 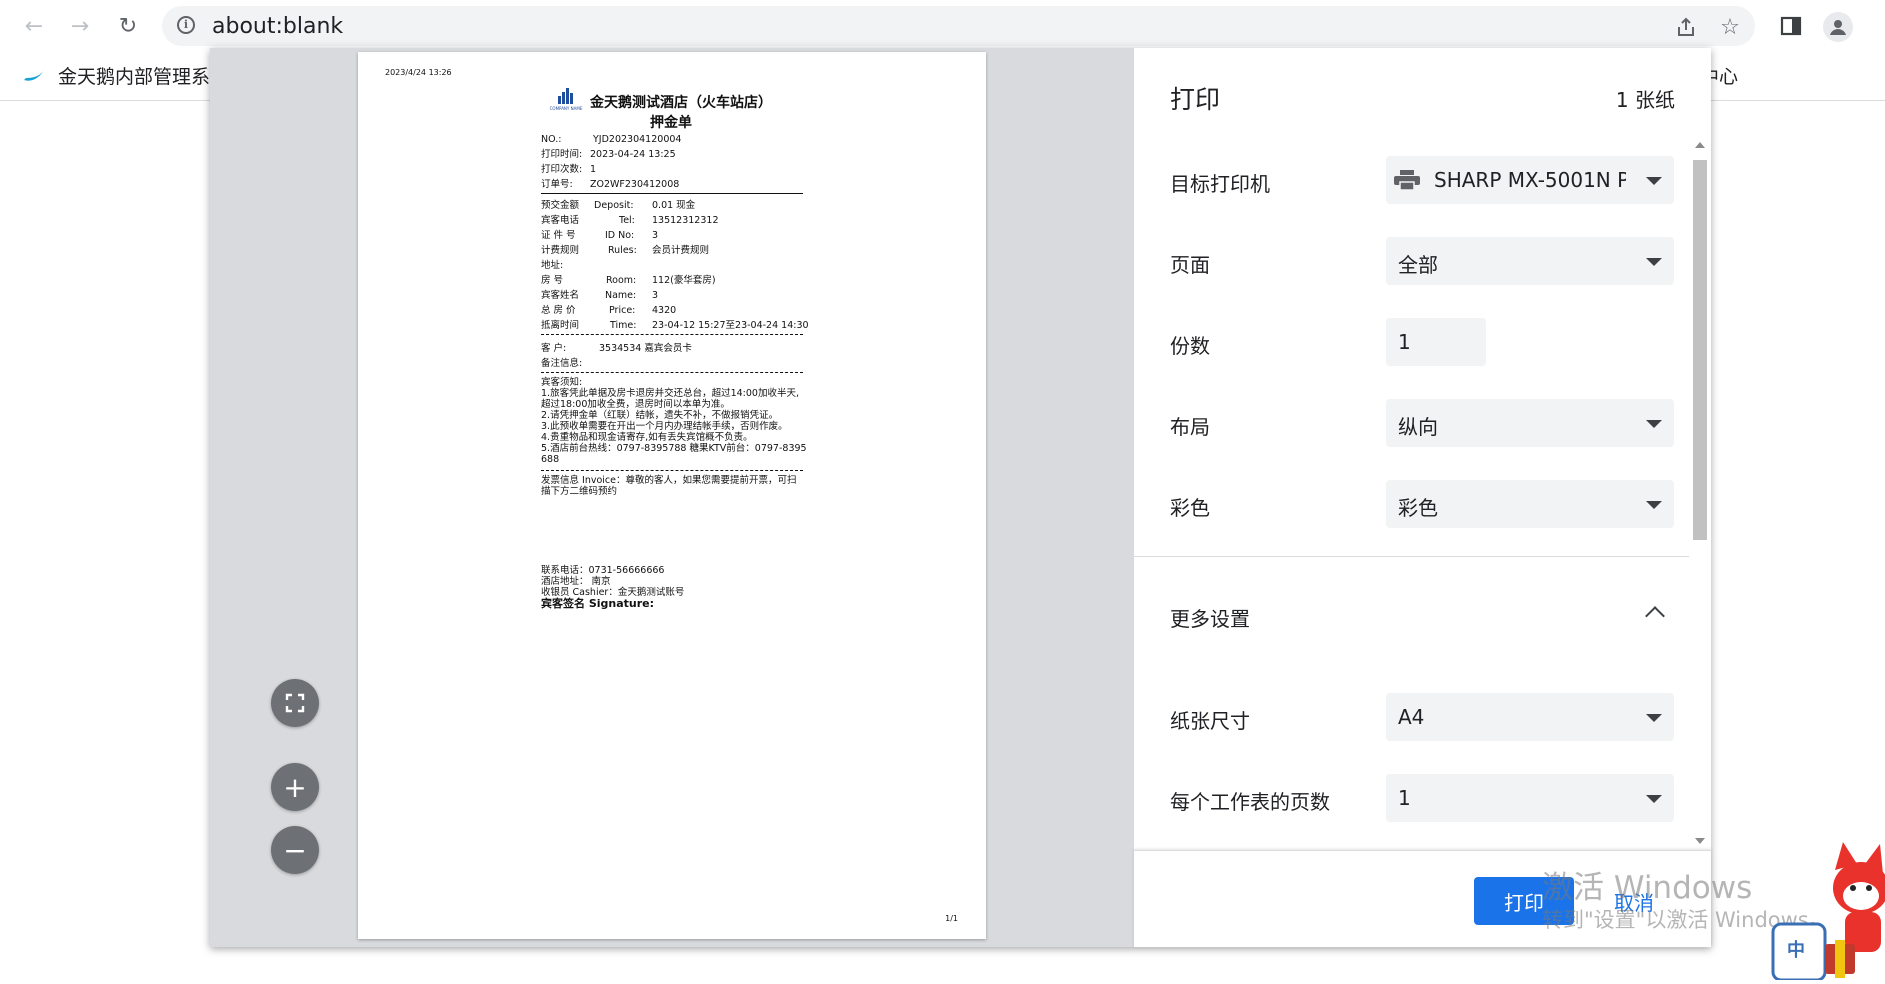 I want to click on head-value: ZO2WF230412008, so click(x=635, y=184).